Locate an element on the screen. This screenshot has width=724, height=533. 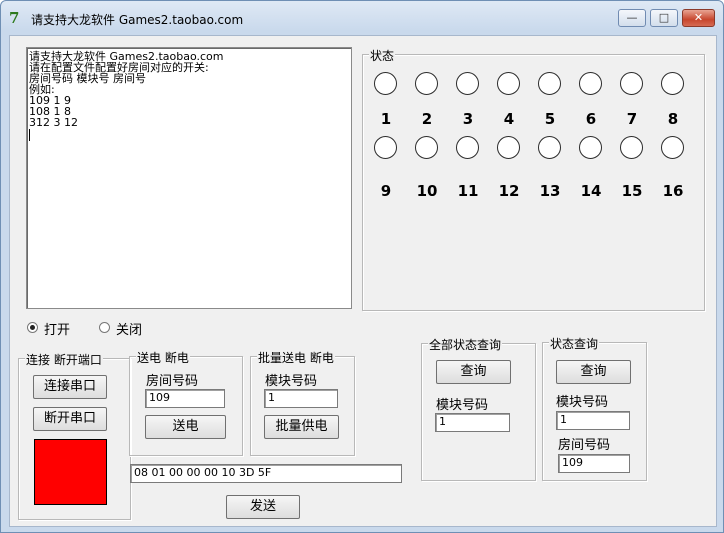
query-all-module-input: 1 is located at coordinates (472, 422).